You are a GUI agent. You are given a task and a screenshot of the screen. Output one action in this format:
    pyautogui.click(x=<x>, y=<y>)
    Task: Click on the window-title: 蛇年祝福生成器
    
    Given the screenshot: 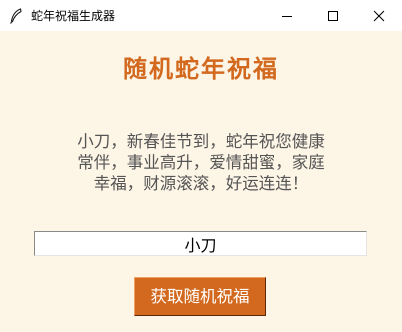 What is the action you would take?
    pyautogui.click(x=73, y=16)
    